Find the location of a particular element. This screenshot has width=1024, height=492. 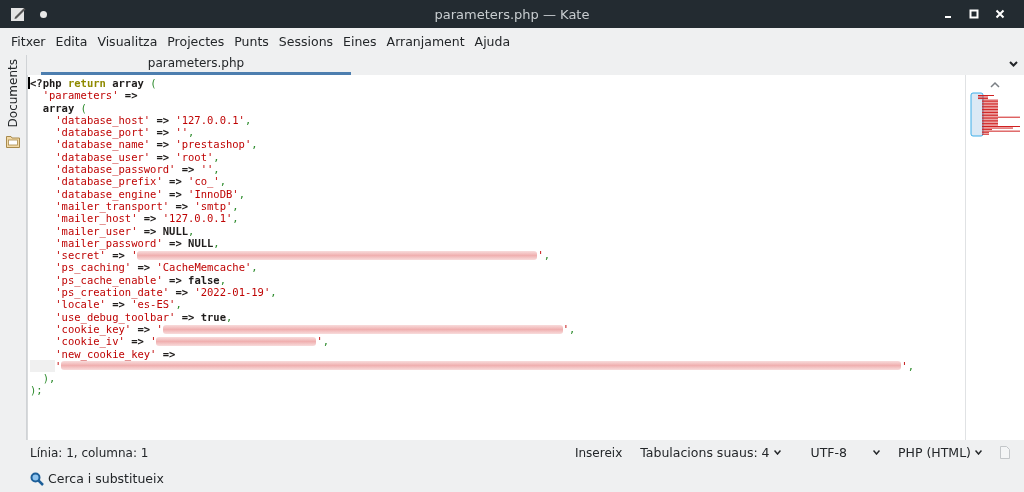

menu-item: Arranjament is located at coordinates (425, 41).